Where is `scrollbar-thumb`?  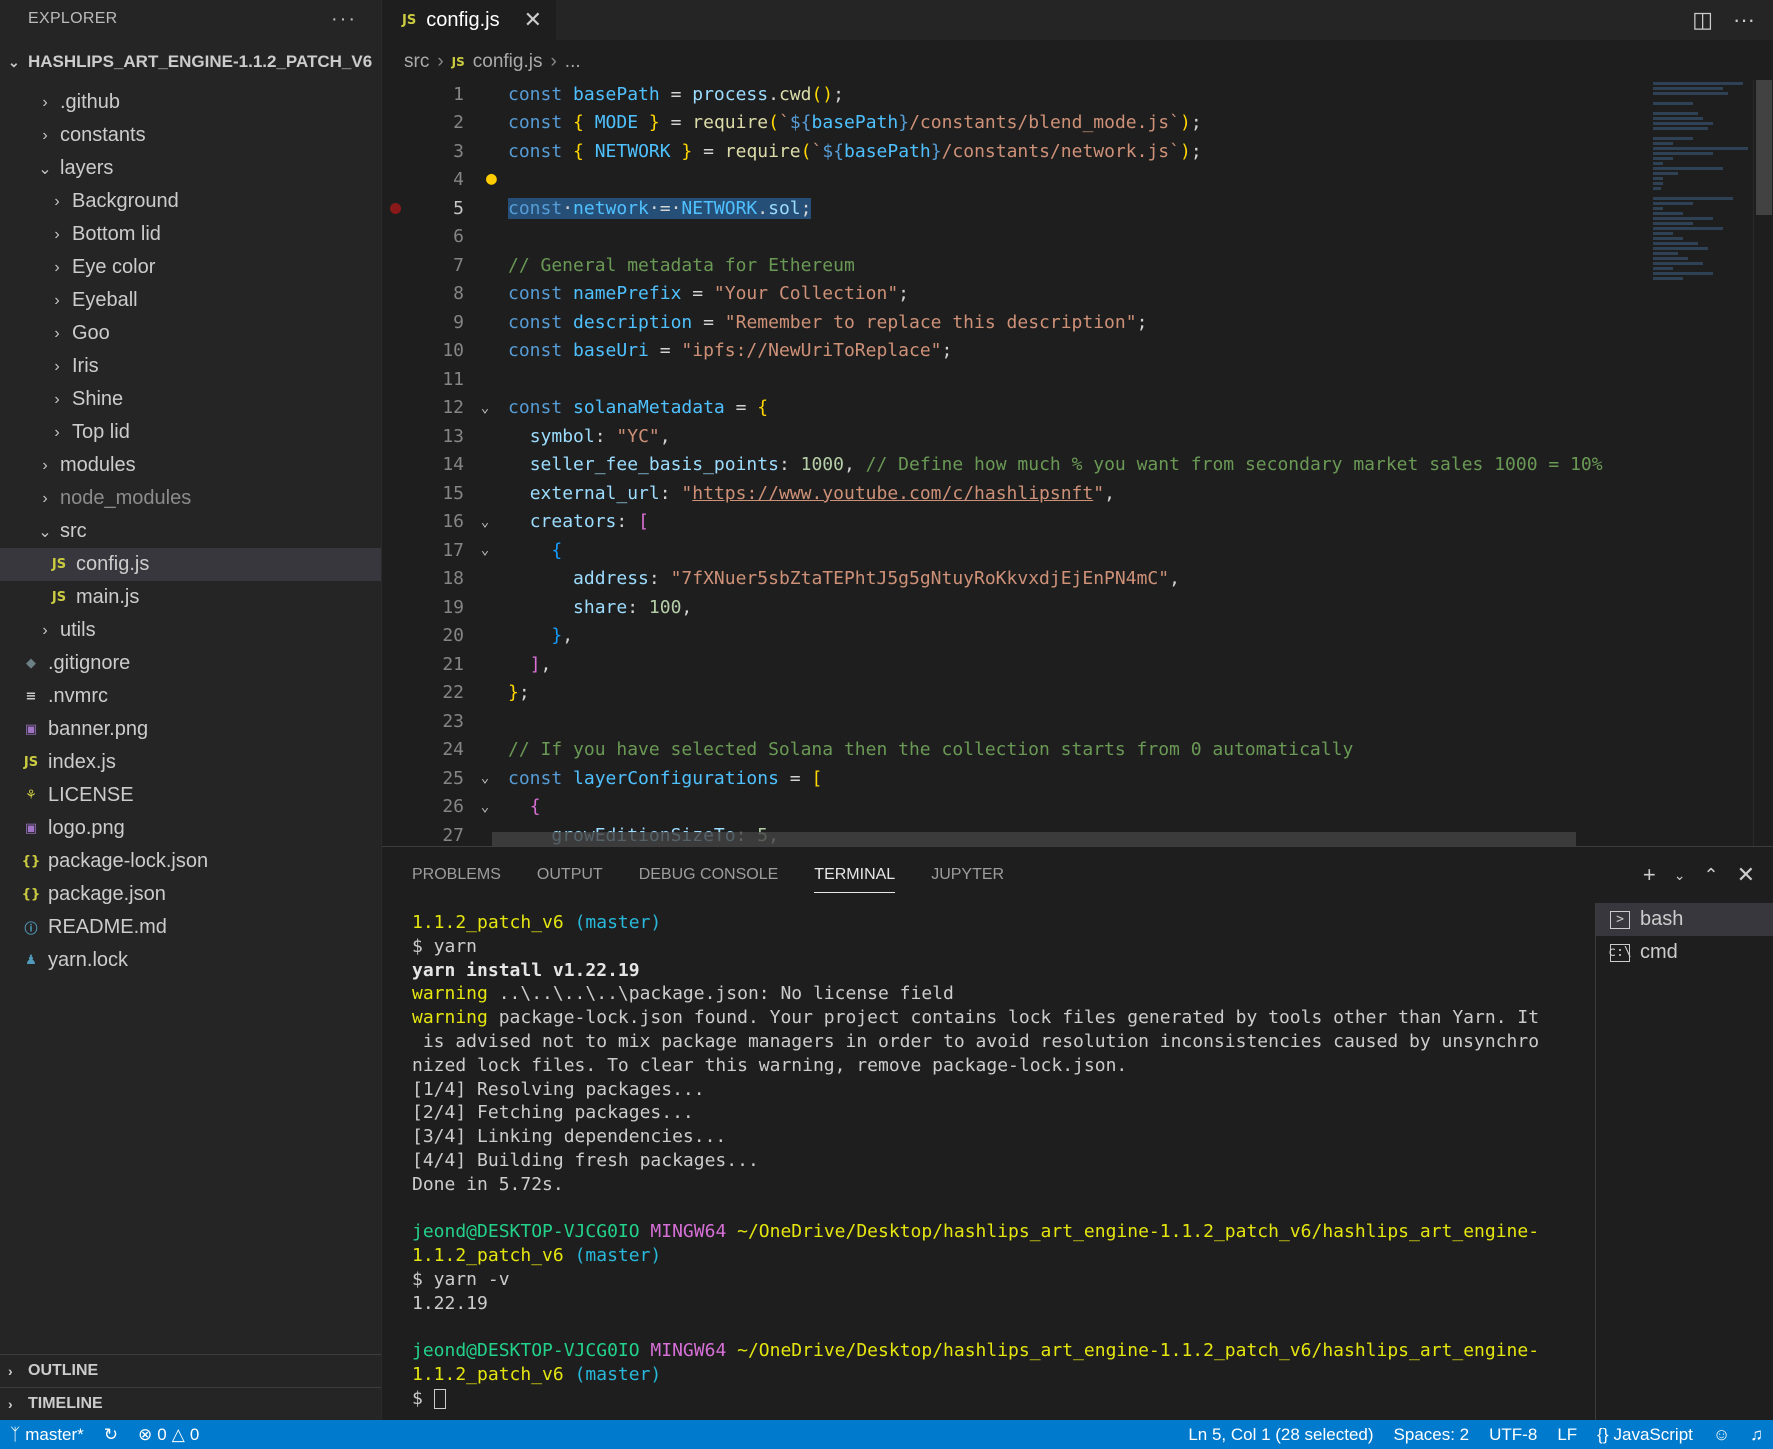 scrollbar-thumb is located at coordinates (1764, 147).